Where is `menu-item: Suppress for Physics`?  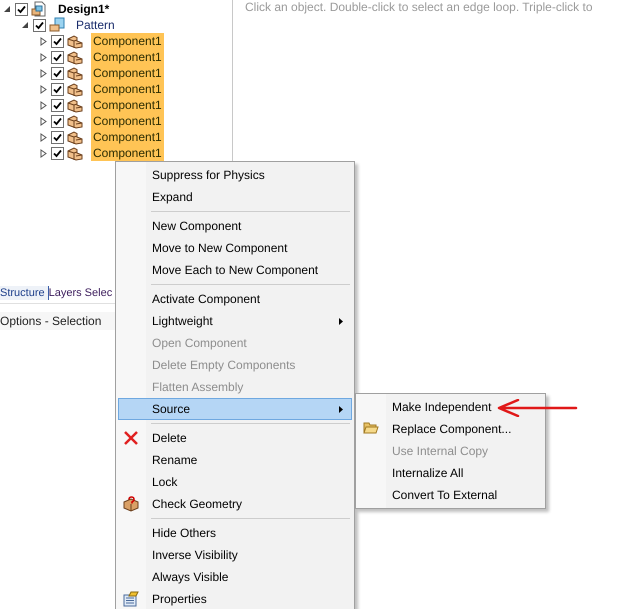
menu-item: Suppress for Physics is located at coordinates (235, 175).